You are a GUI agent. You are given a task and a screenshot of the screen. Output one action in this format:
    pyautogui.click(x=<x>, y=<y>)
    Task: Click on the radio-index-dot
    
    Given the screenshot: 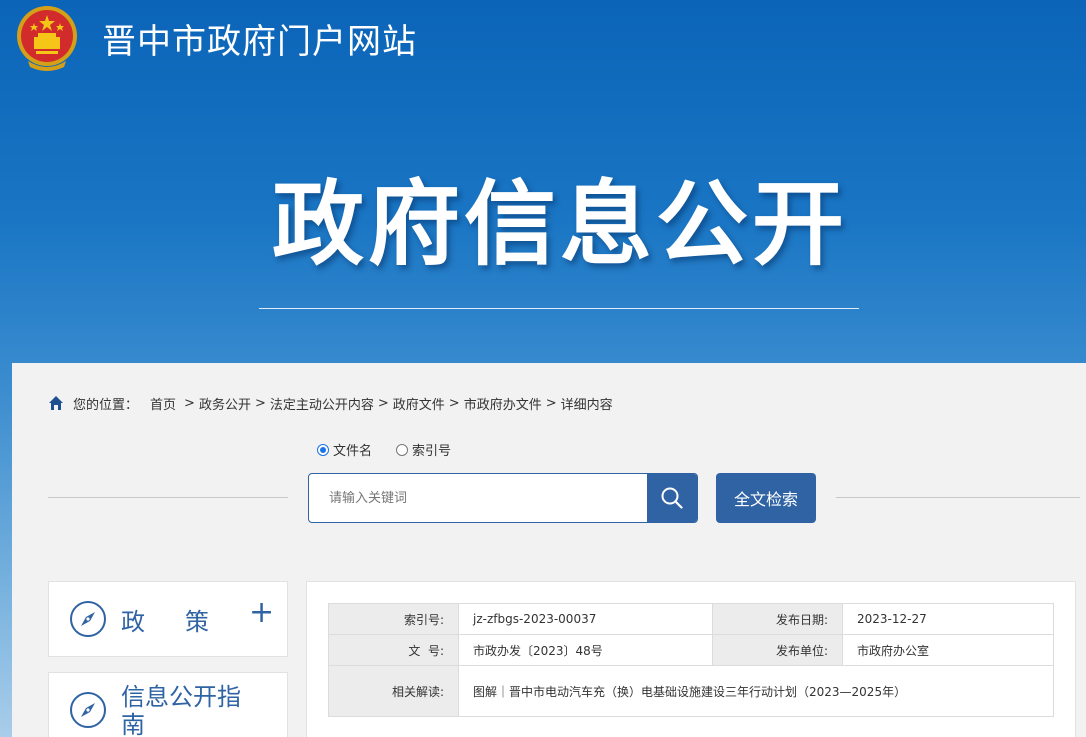 What is the action you would take?
    pyautogui.click(x=402, y=449)
    